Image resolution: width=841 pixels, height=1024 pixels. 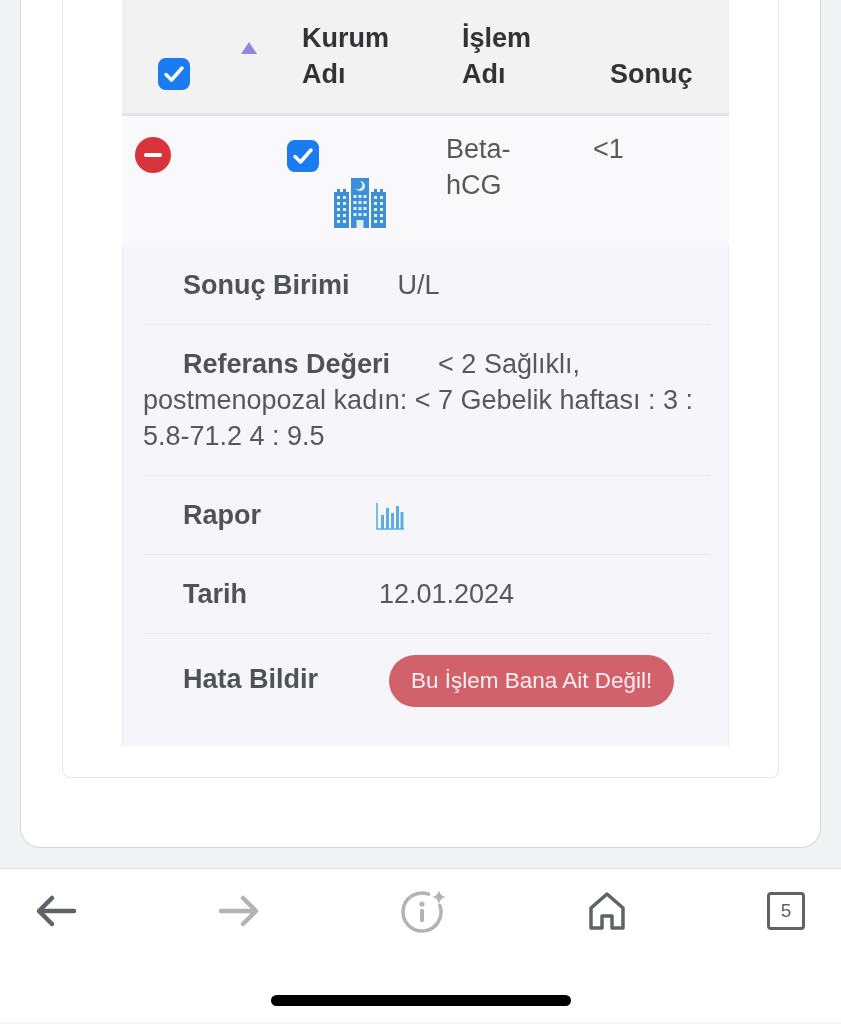 I want to click on column-header: Sonuç, so click(x=651, y=74).